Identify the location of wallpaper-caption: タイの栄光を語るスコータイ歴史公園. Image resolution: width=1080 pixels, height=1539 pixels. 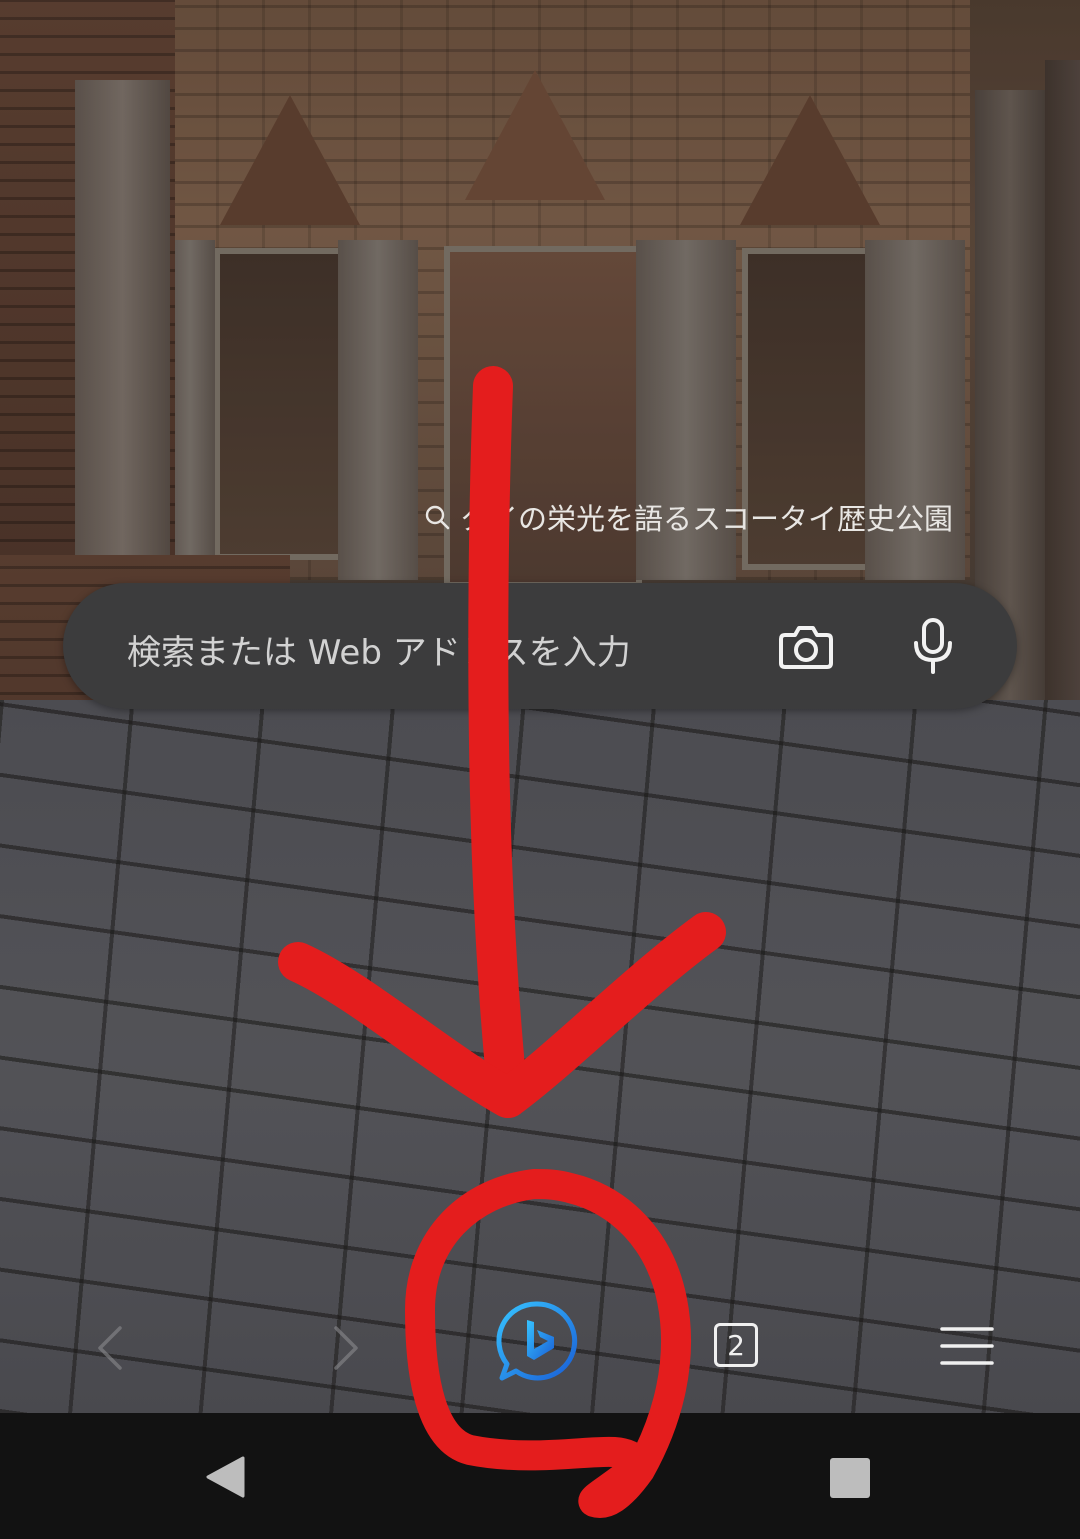
(688, 517).